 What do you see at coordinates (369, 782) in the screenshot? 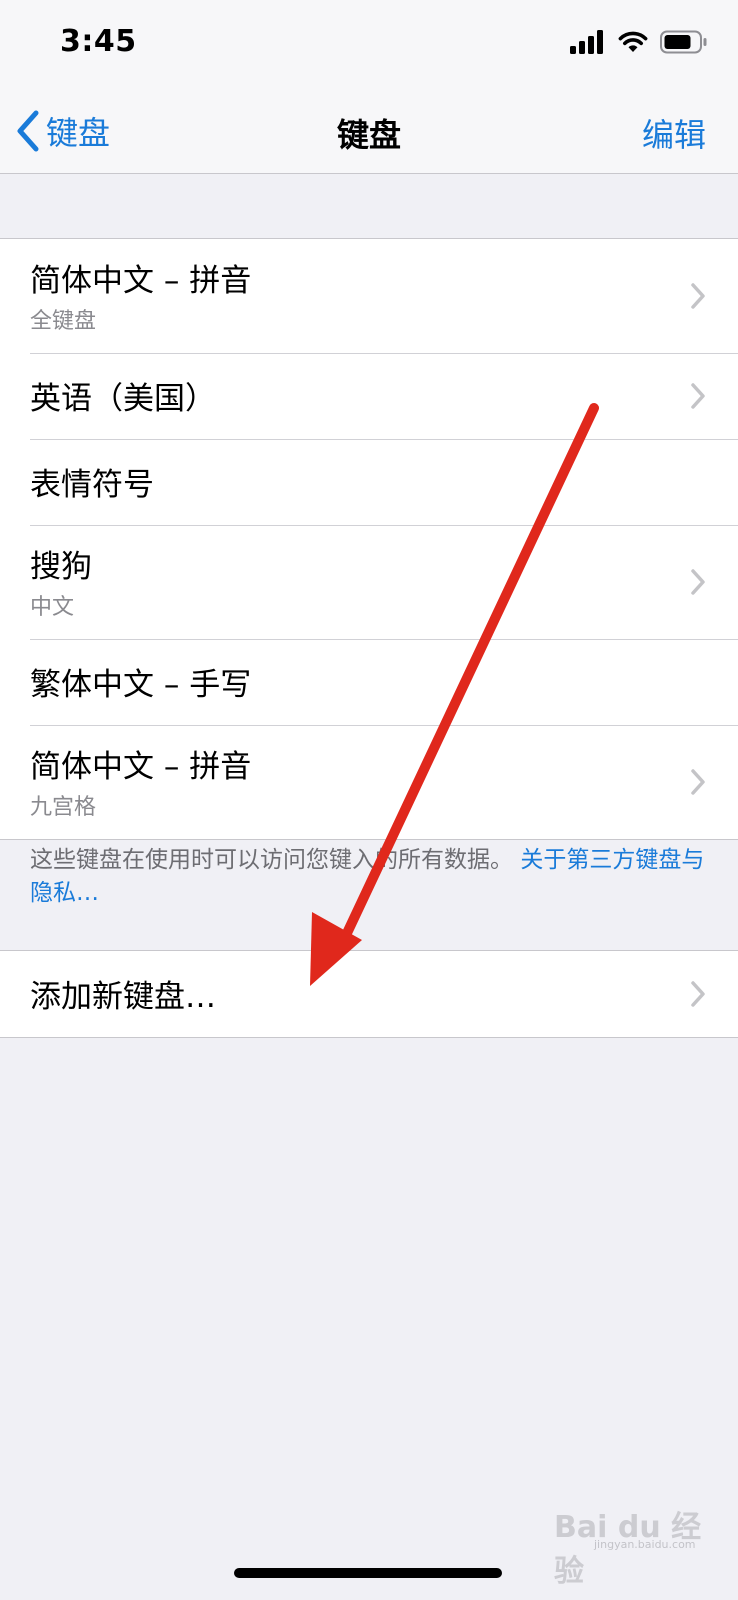
I see `keyboard-row-pinyin-9key: 简体中文 – 拼音 九宫格` at bounding box center [369, 782].